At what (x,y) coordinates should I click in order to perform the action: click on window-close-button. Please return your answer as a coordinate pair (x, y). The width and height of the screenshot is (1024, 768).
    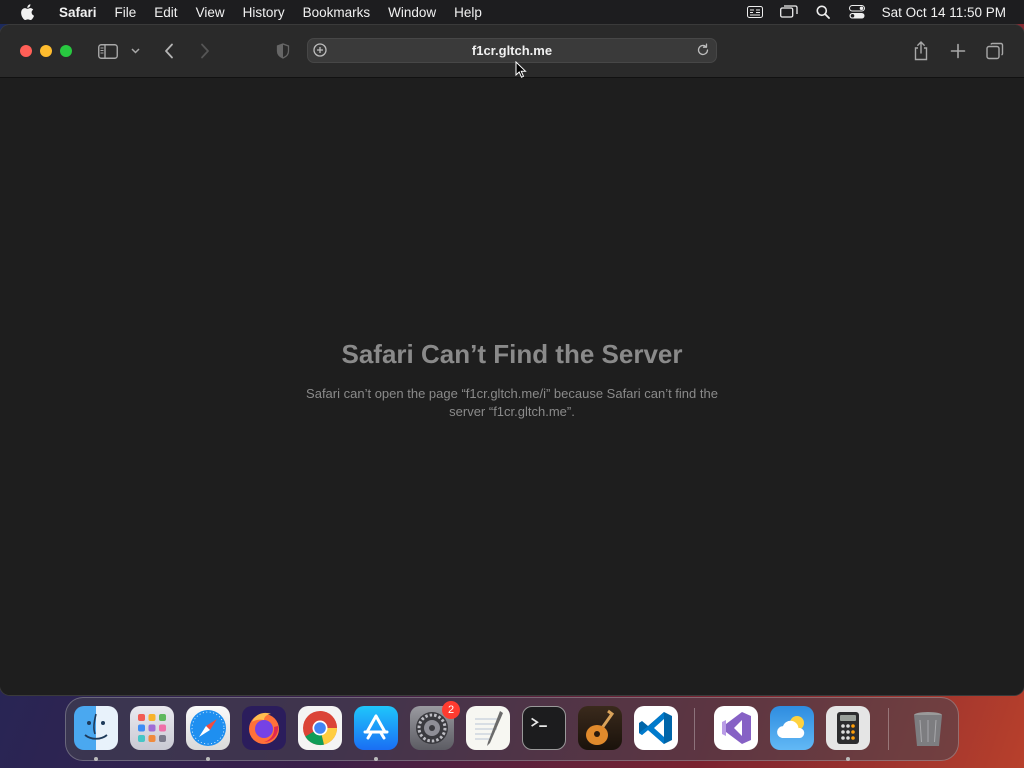
    Looking at the image, I should click on (26, 51).